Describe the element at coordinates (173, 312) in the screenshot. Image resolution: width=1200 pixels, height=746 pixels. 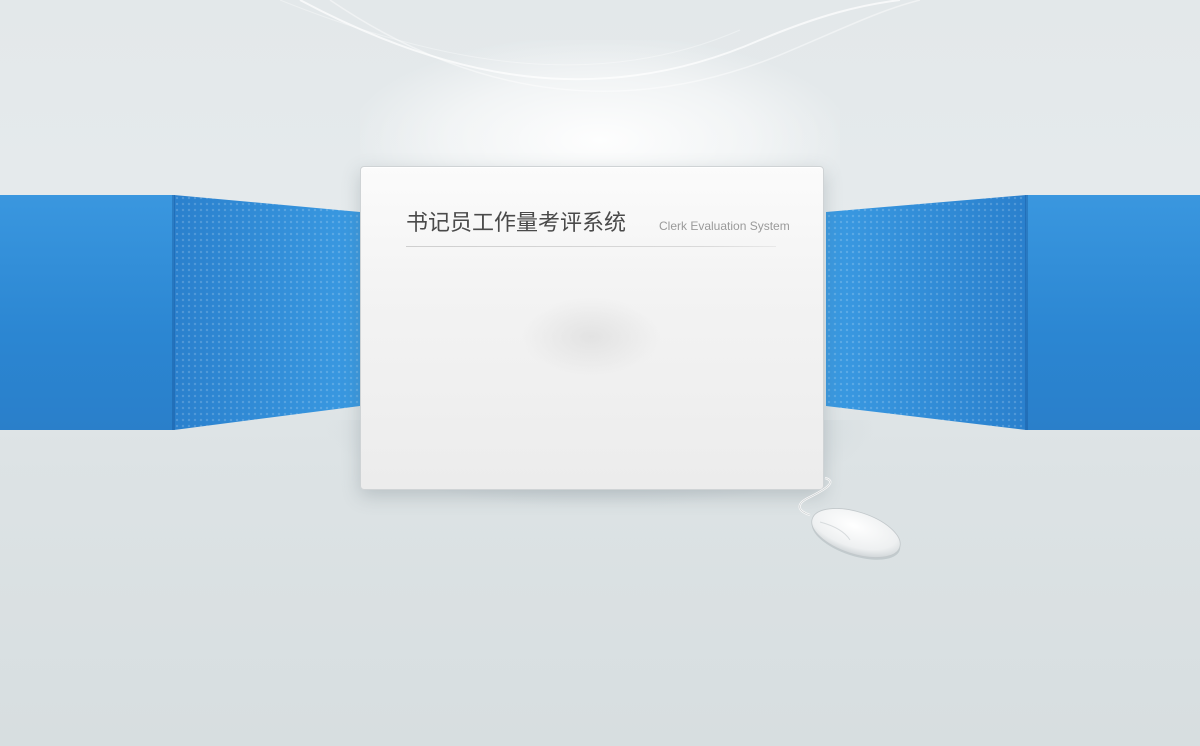
I see `left-wall-edge` at that location.